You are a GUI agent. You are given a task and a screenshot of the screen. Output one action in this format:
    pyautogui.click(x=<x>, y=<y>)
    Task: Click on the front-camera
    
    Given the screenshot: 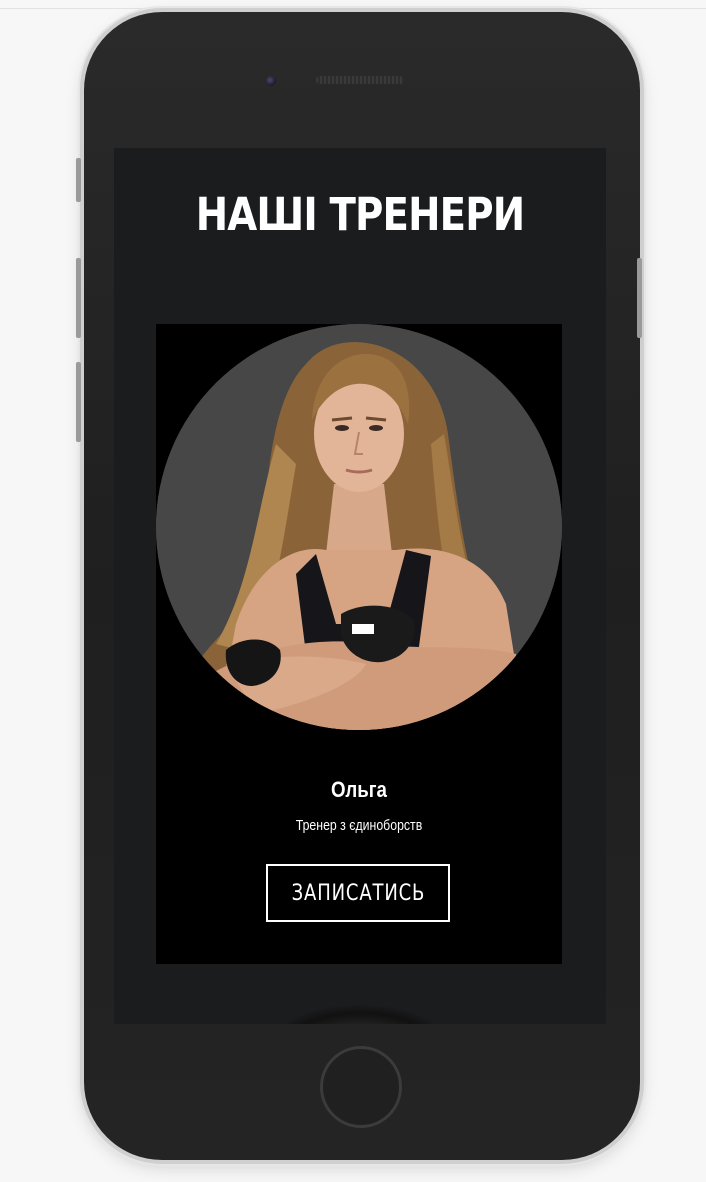 What is the action you would take?
    pyautogui.click(x=271, y=81)
    